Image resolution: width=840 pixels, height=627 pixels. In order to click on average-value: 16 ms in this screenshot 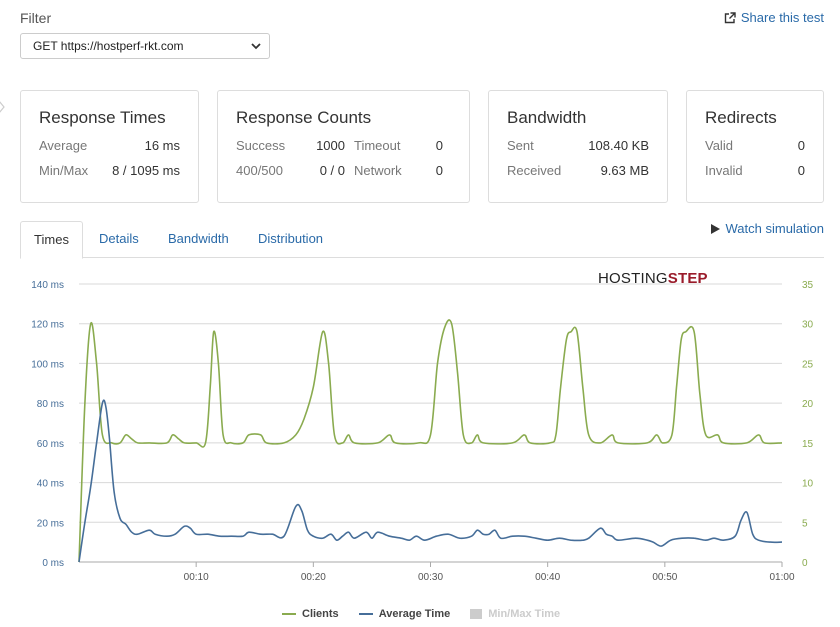, I will do `click(162, 145)`.